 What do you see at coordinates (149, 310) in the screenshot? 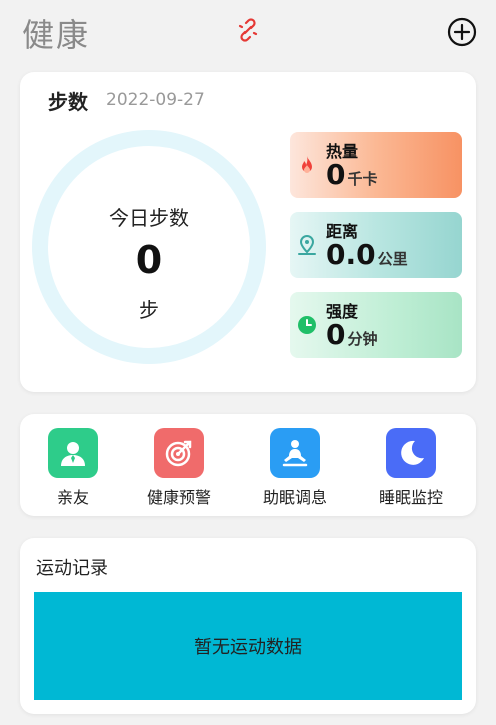
I see `steps-unit: 步` at bounding box center [149, 310].